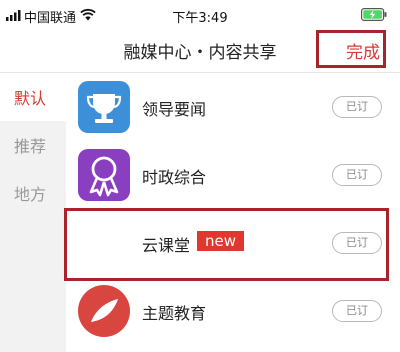 The width and height of the screenshot is (400, 352). What do you see at coordinates (104, 311) in the screenshot?
I see `feather-quill-icon` at bounding box center [104, 311].